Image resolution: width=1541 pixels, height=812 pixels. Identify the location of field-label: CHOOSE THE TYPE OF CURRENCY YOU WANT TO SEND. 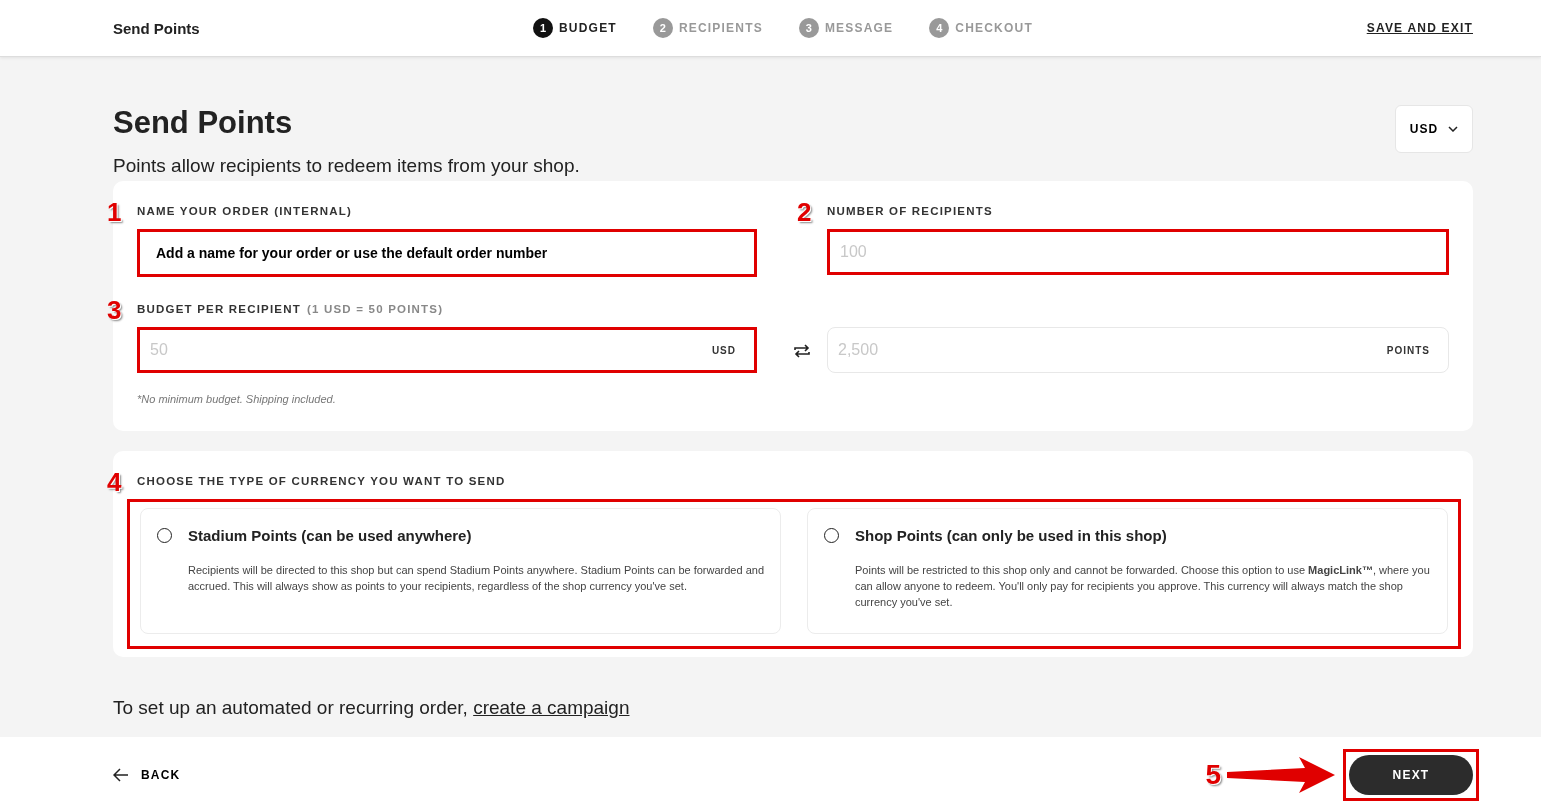
(321, 482).